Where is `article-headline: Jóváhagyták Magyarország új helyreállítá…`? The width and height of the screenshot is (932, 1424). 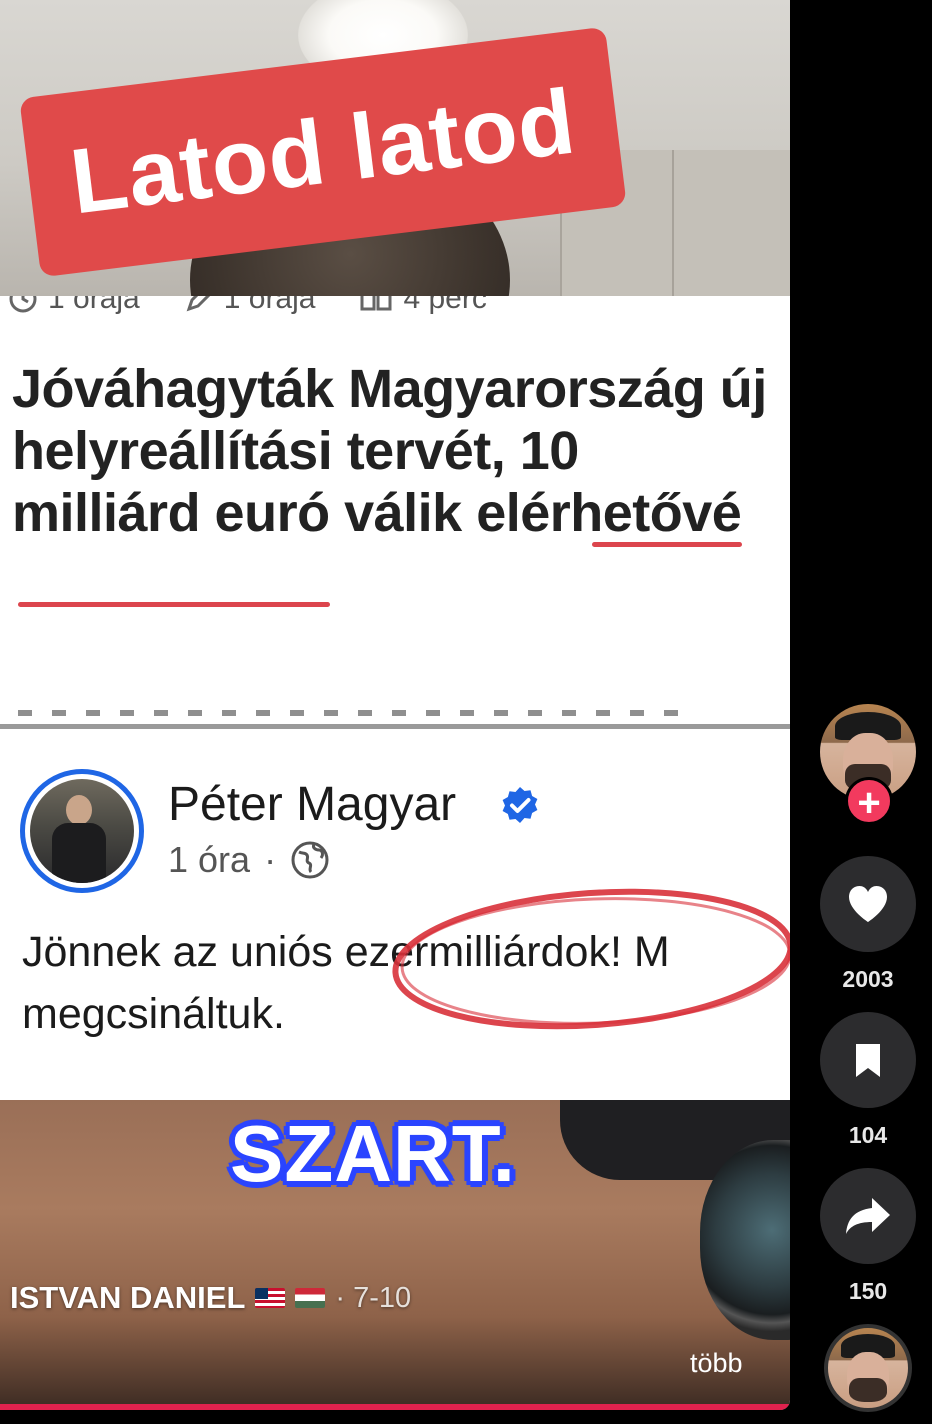
article-headline: Jóváhagyták Magyarország új helyreállítá… is located at coordinates (389, 451).